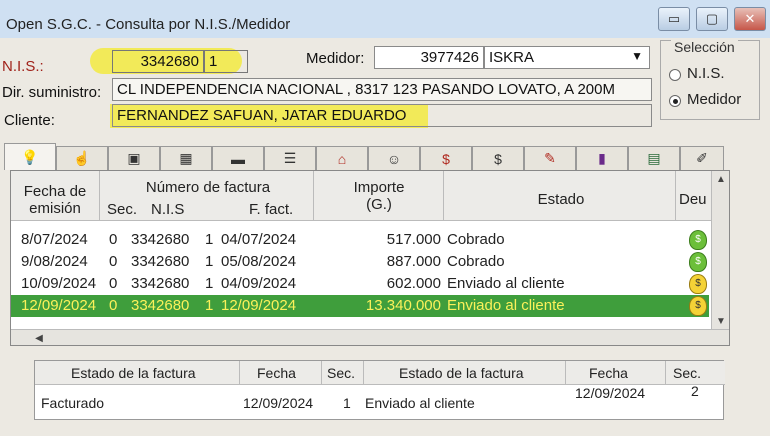  What do you see at coordinates (226, 61) in the screenshot?
I see `nis-seq-input: 1` at bounding box center [226, 61].